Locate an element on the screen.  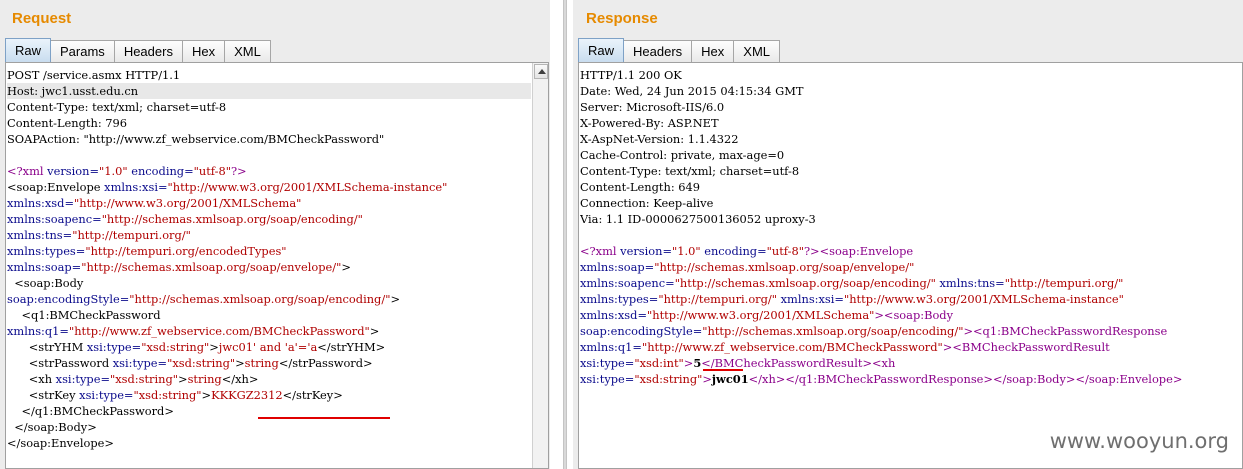
request-code-token: xmlns:xsd= is located at coordinates (40, 203).